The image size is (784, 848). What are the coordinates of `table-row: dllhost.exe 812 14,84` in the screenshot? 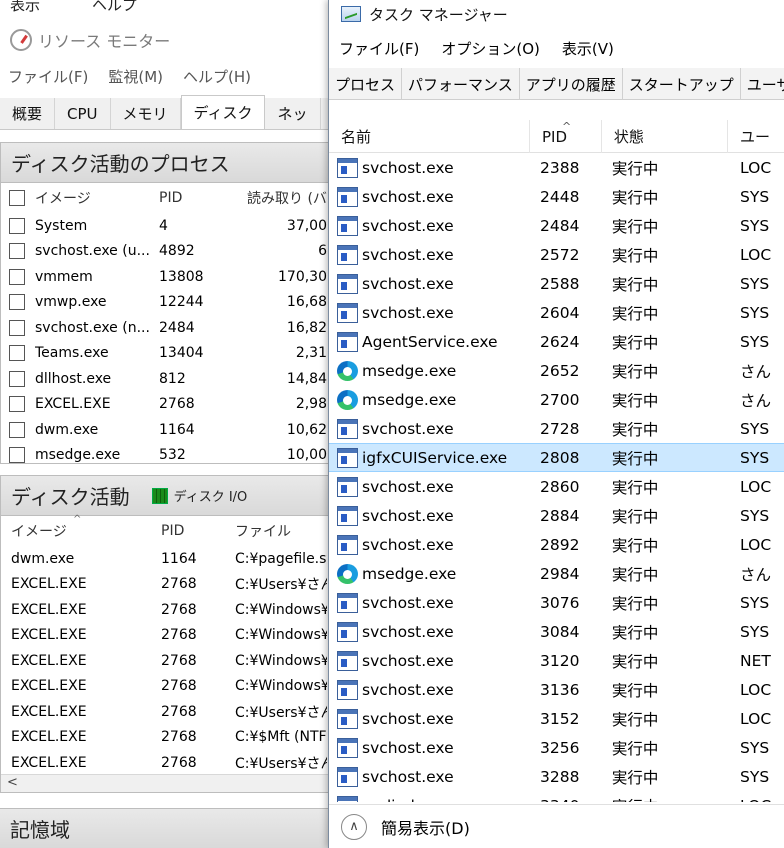 It's located at (166, 379).